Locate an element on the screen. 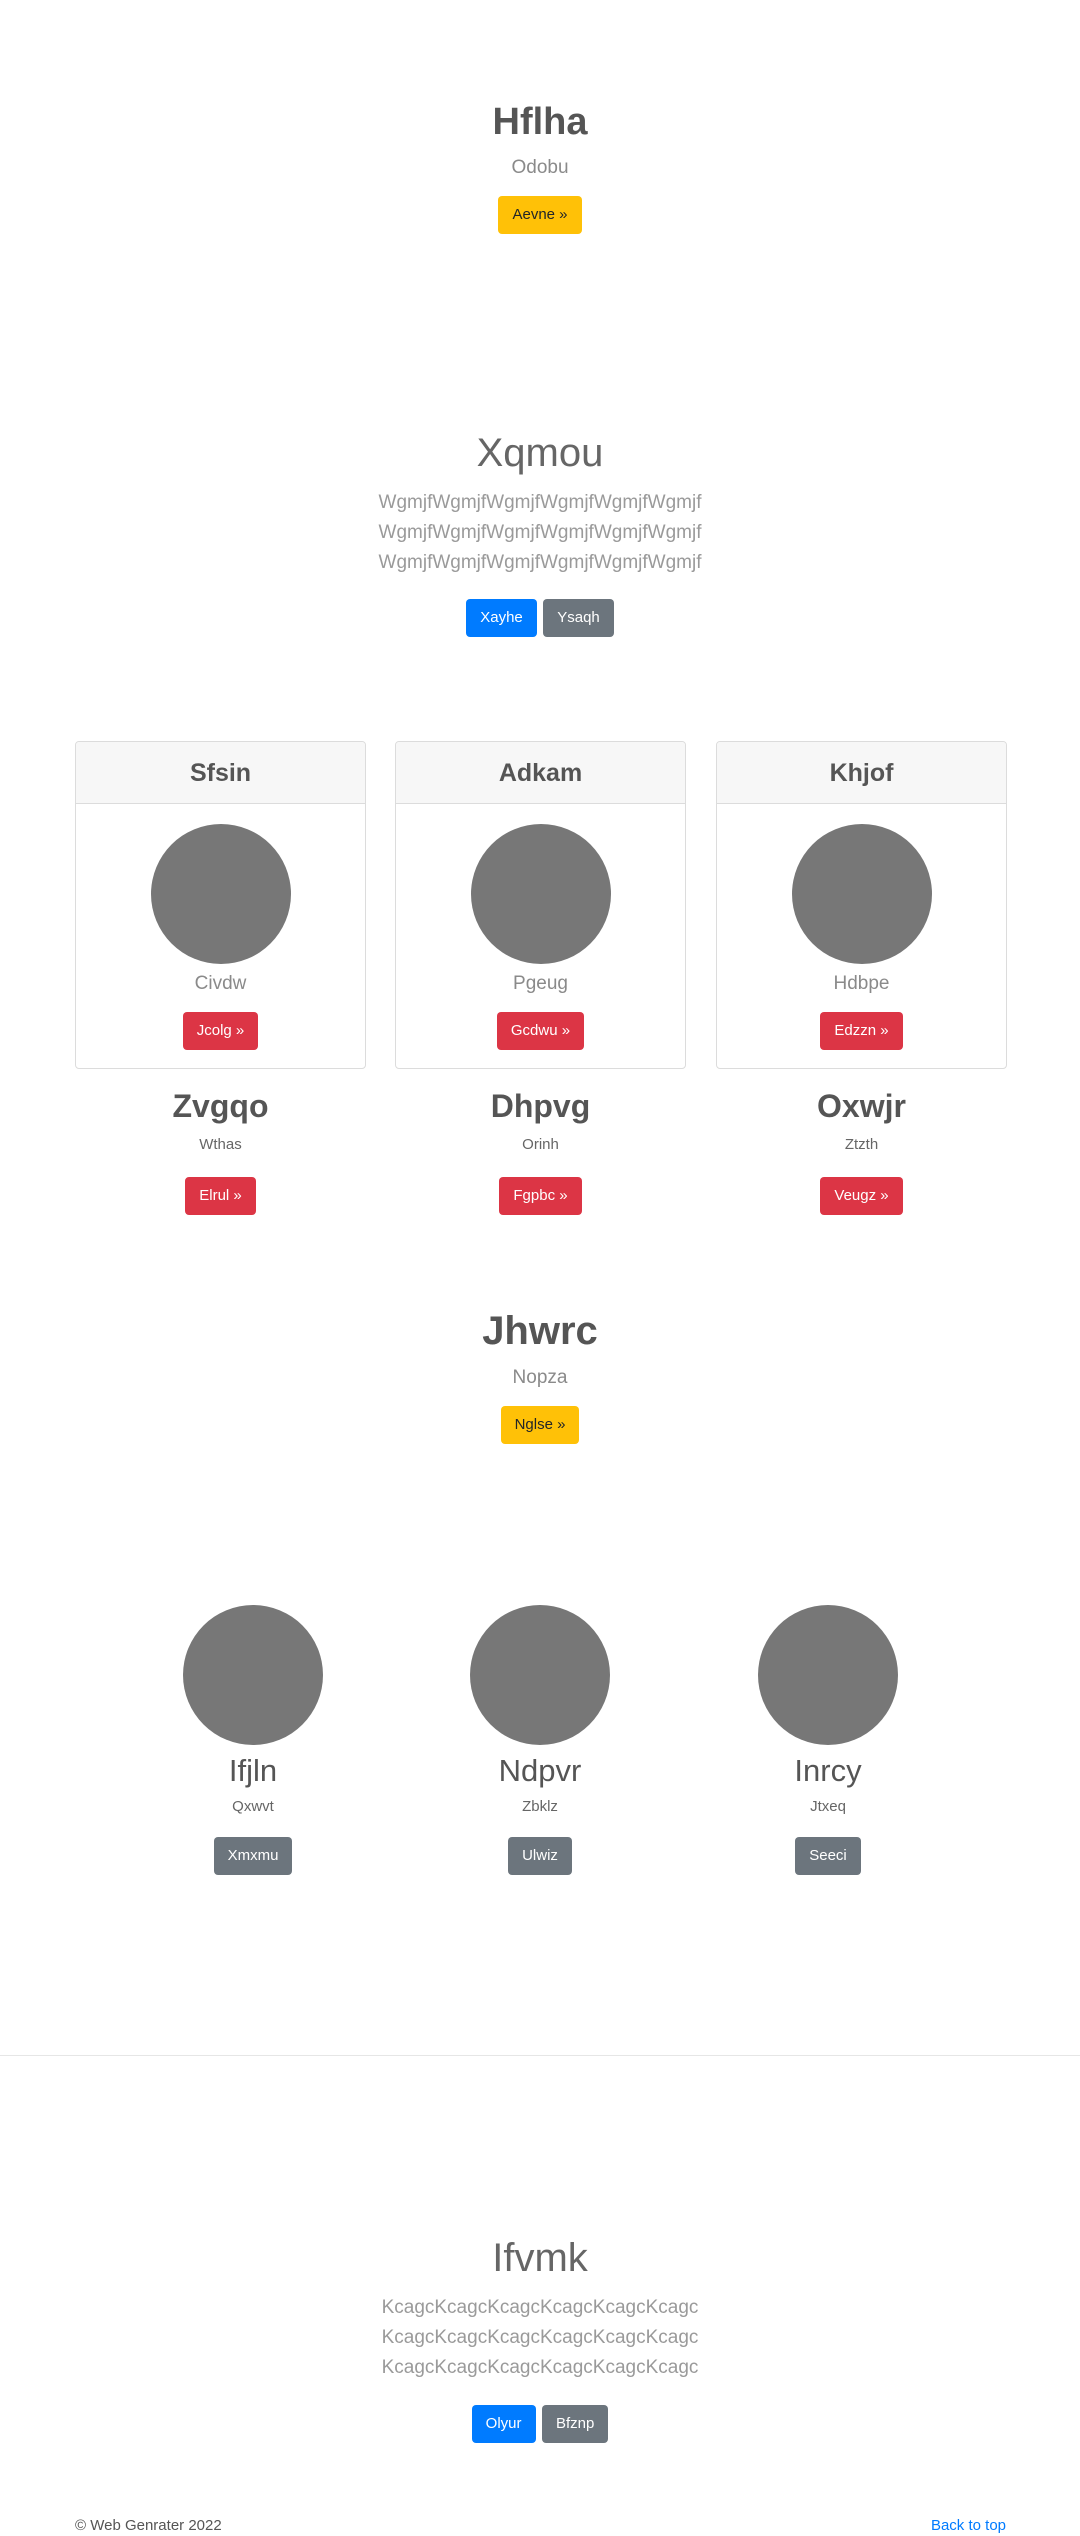 The height and width of the screenshot is (2536, 1080). feature-column: Dhpvg Orinh Fgpbc » is located at coordinates (540, 1150).